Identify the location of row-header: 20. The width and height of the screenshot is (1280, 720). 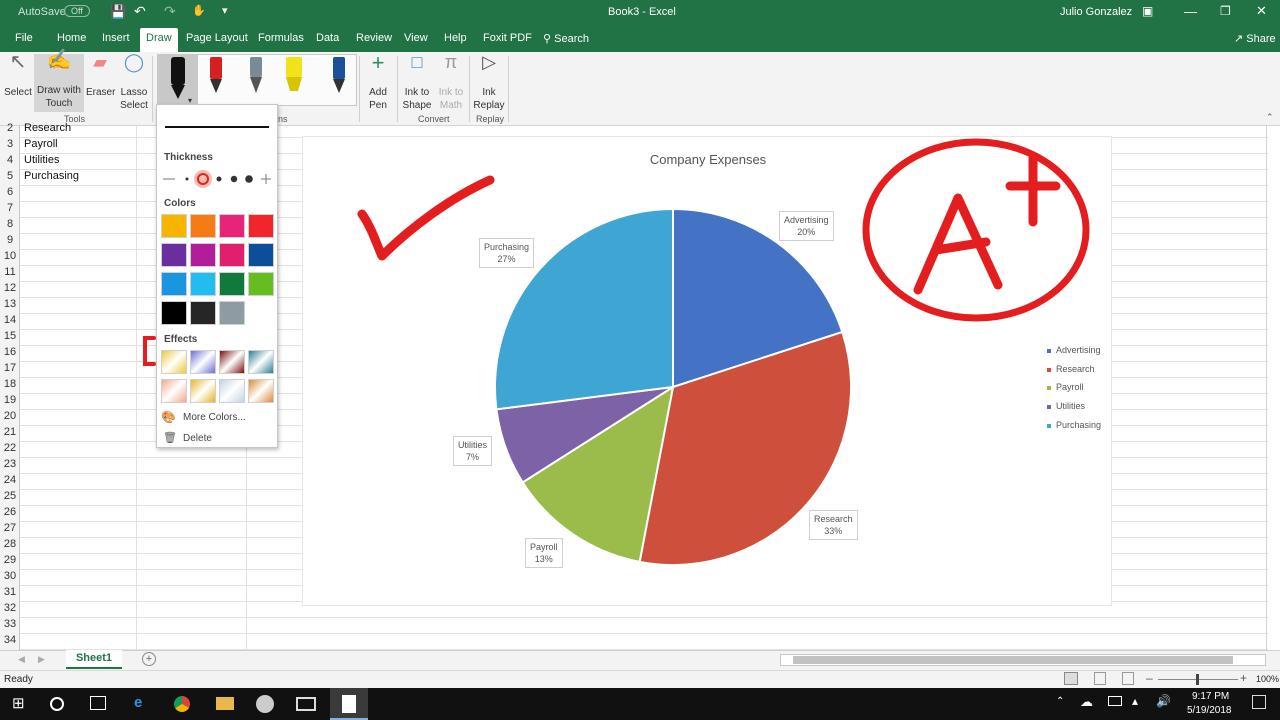
(10, 416).